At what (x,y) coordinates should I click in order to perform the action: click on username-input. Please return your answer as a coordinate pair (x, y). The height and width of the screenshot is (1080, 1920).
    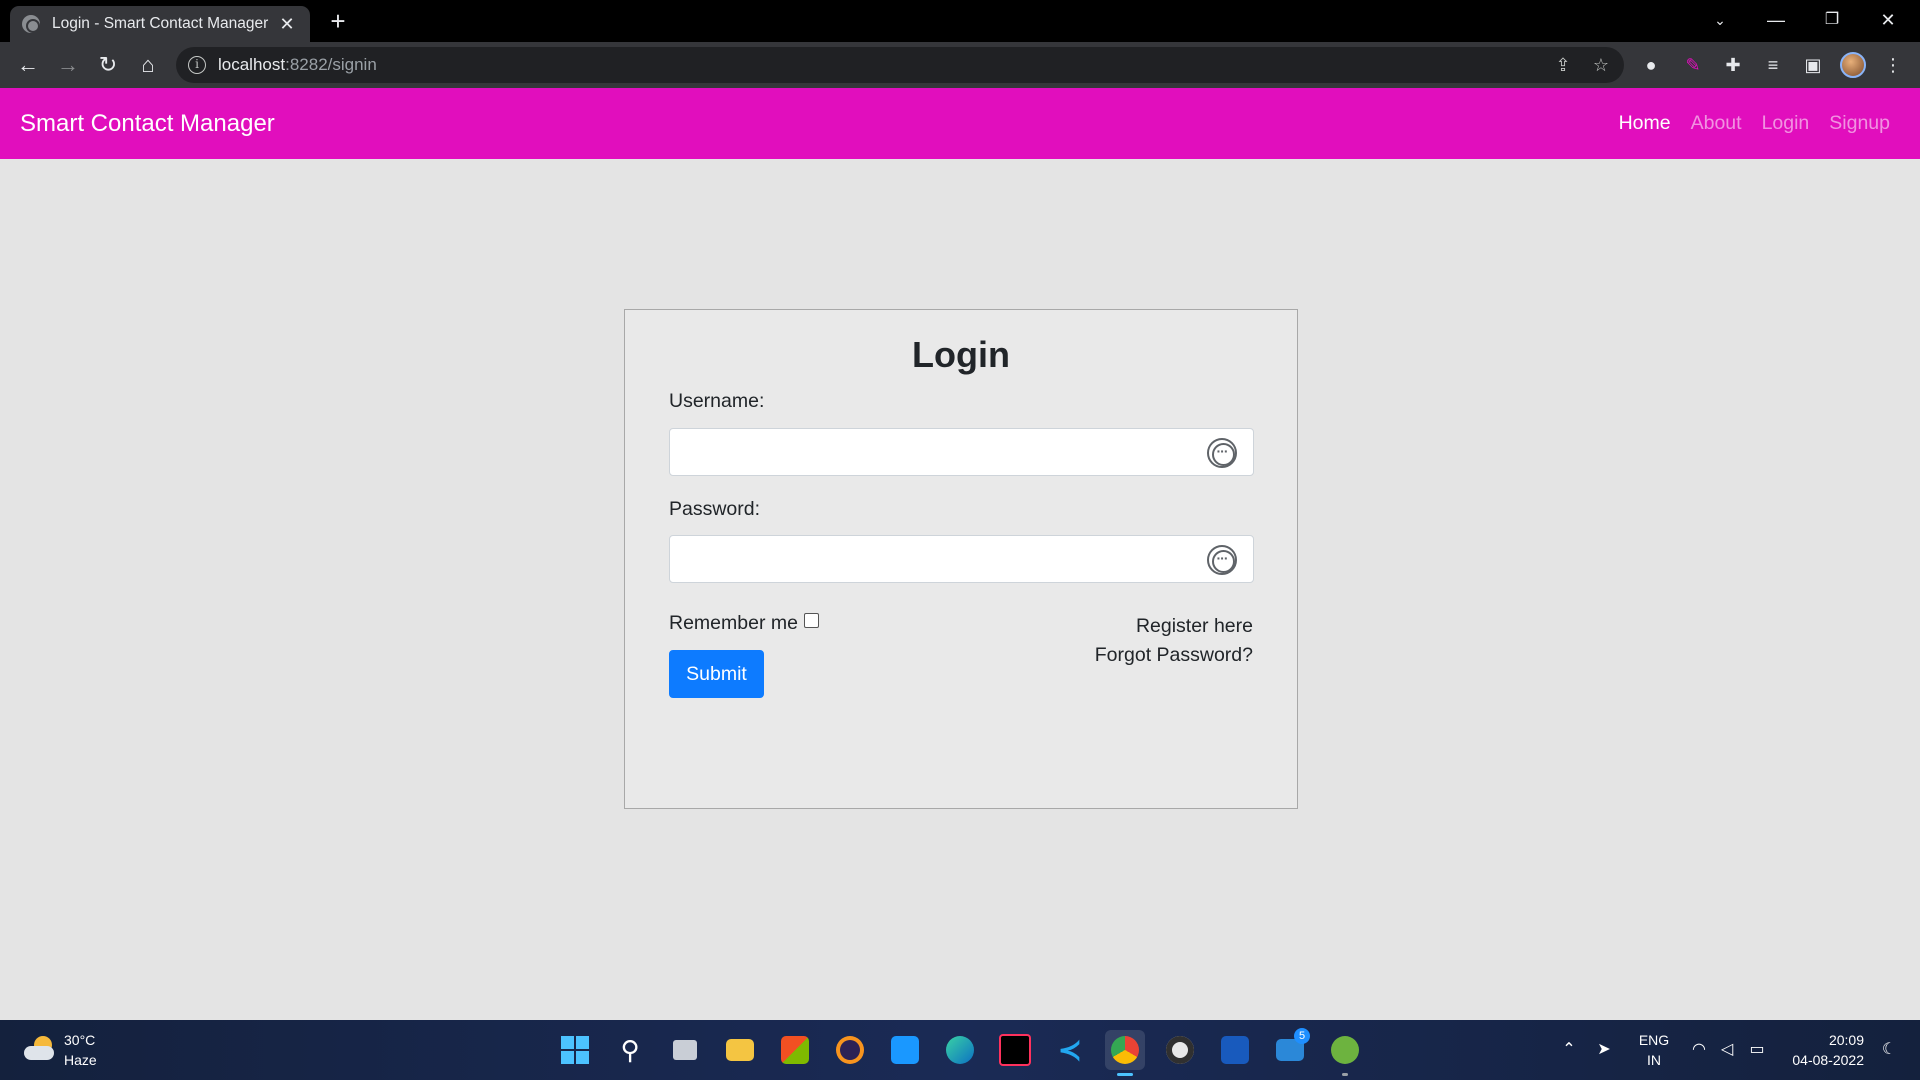
    Looking at the image, I should click on (961, 452).